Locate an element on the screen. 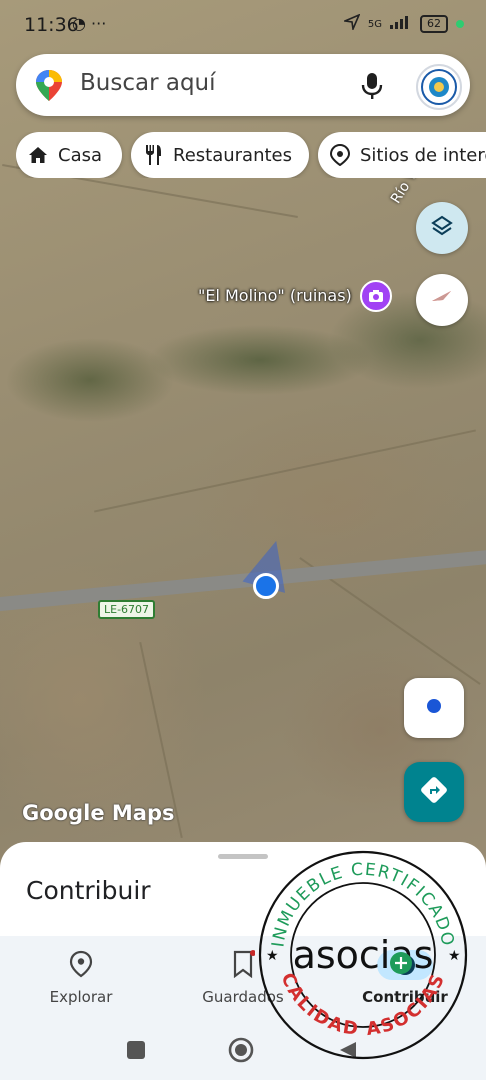 The width and height of the screenshot is (486, 1080). nav-label: Explorar is located at coordinates (81, 997).